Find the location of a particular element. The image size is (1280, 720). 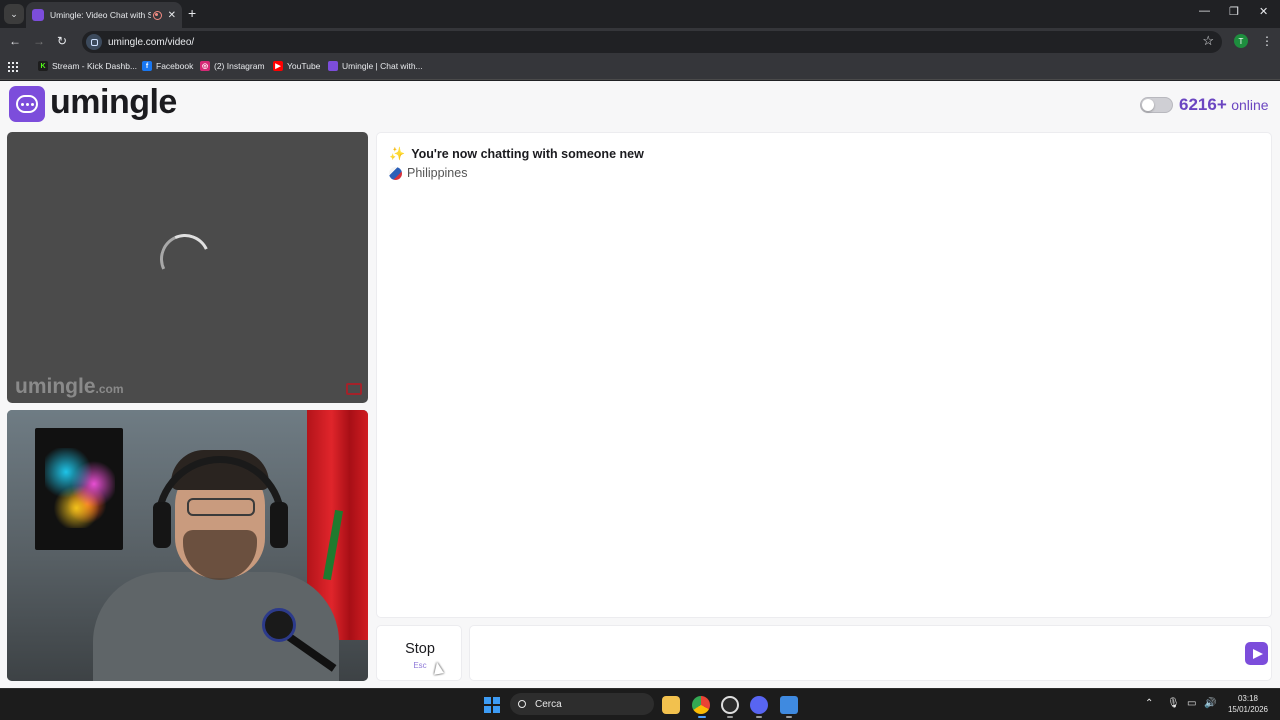

profile-avatar: T is located at coordinates (1241, 41).